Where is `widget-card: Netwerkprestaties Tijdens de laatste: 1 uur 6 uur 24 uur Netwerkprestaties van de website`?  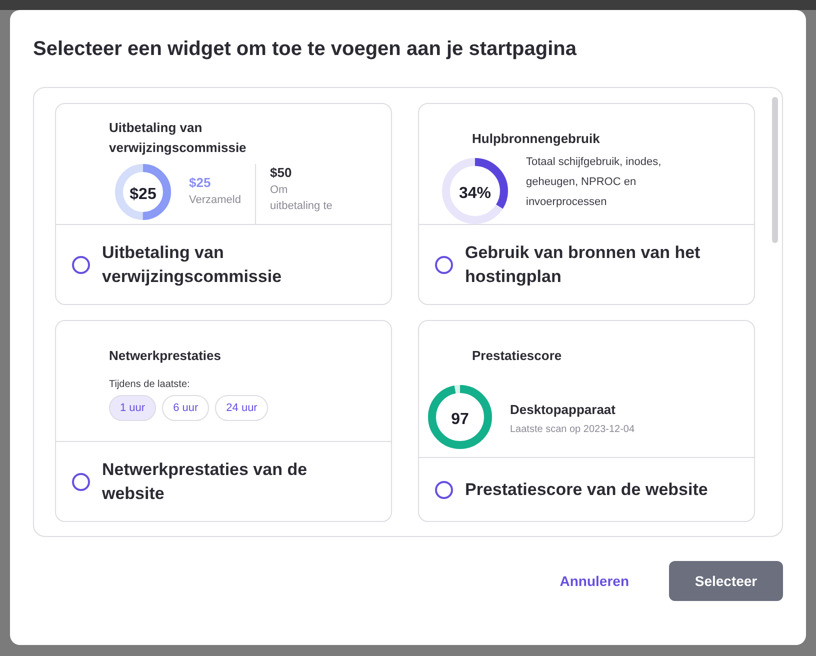 widget-card: Netwerkprestaties Tijdens de laatste: 1 uur 6 uur 24 uur Netwerkprestaties van de website is located at coordinates (223, 421).